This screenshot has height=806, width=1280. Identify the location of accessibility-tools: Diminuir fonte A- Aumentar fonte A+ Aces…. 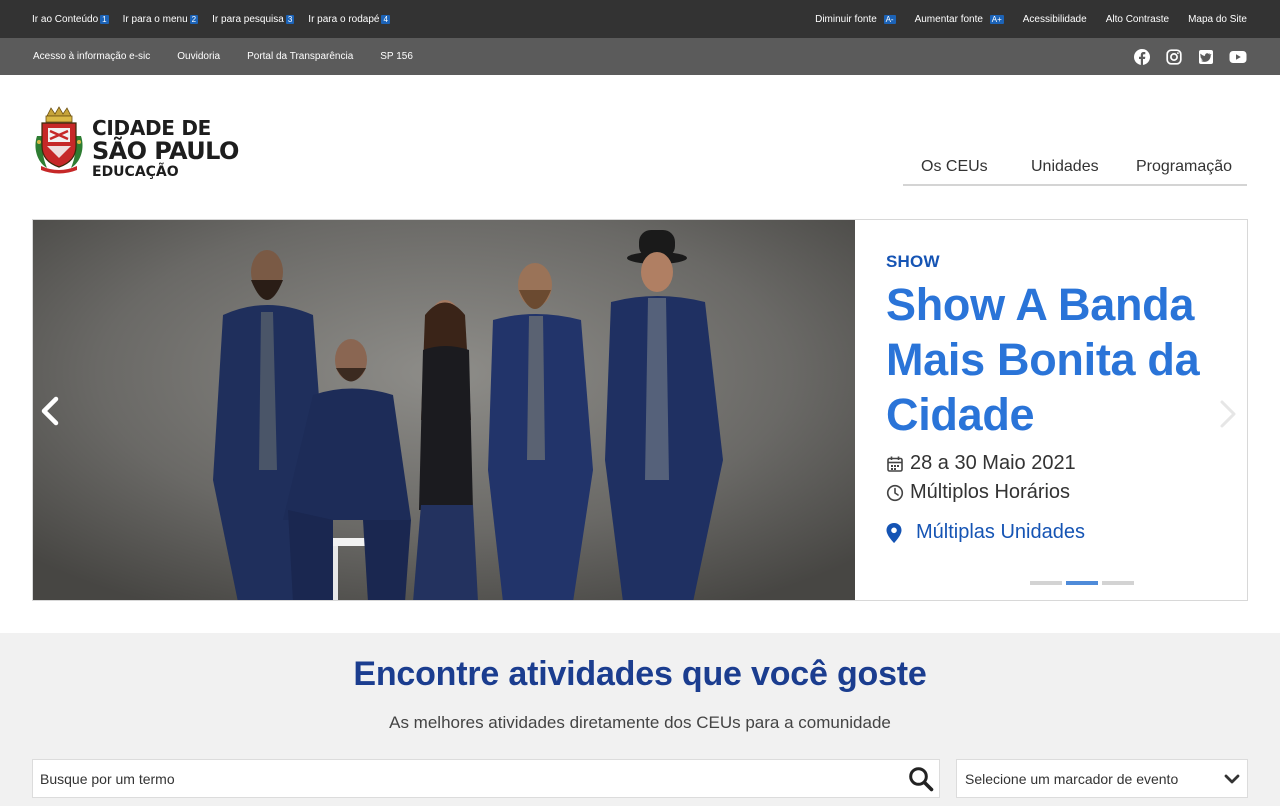
(1031, 19).